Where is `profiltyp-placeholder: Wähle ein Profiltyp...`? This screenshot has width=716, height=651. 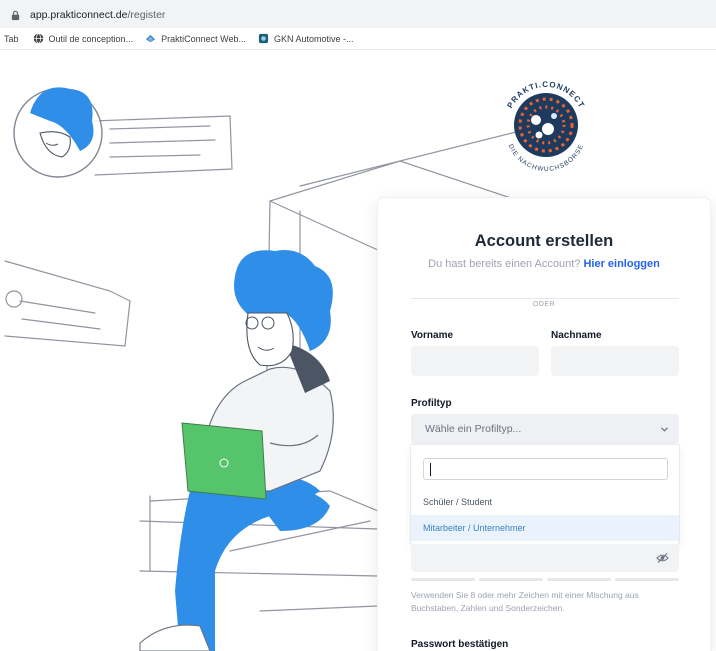 profiltyp-placeholder: Wähle ein Profiltyp... is located at coordinates (473, 429).